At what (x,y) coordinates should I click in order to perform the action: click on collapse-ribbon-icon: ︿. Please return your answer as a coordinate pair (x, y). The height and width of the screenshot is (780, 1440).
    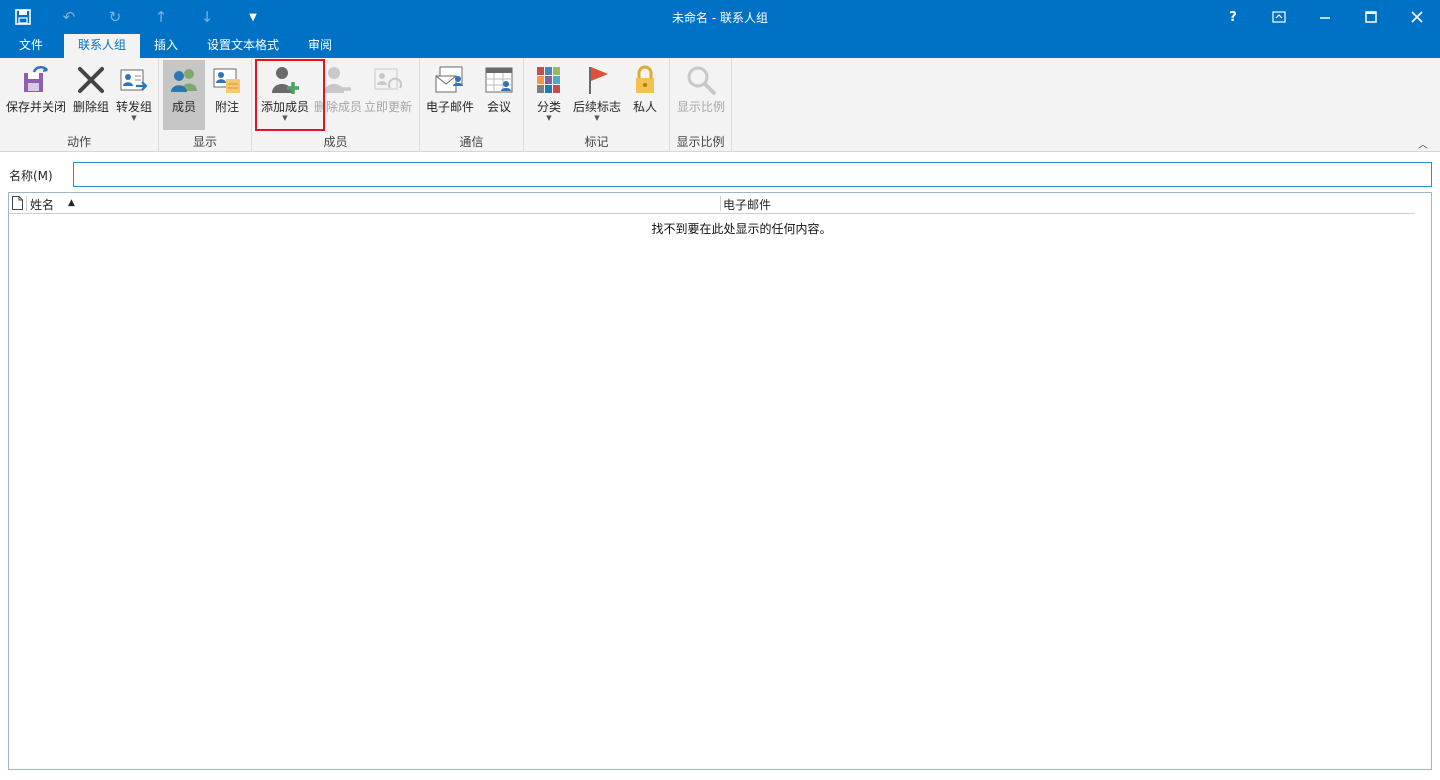
    Looking at the image, I should click on (1423, 143).